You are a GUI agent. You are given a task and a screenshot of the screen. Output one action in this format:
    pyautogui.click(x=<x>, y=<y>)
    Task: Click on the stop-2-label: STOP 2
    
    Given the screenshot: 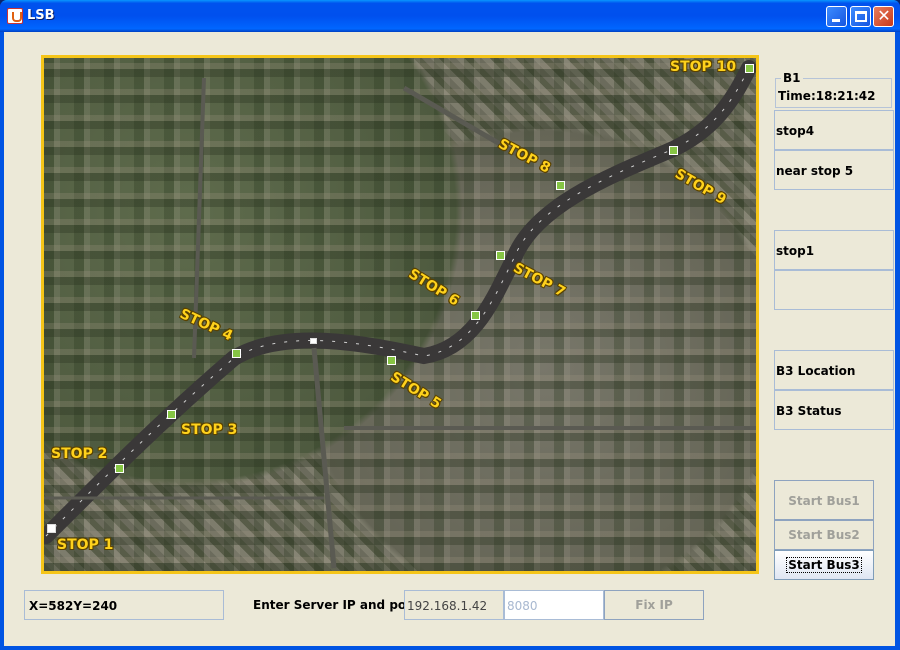 What is the action you would take?
    pyautogui.click(x=79, y=454)
    